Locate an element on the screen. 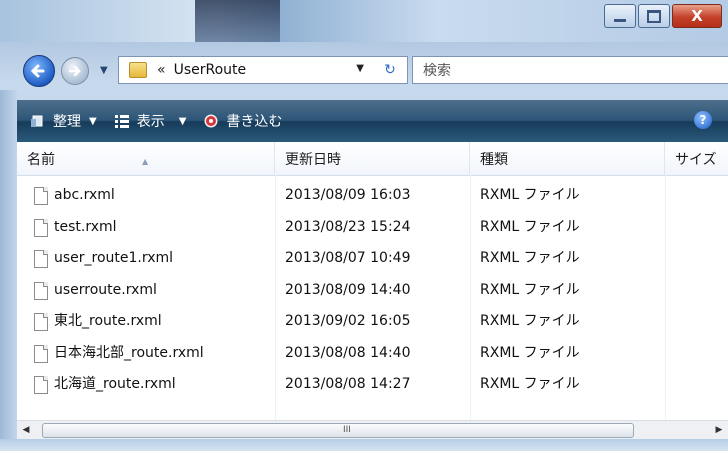 The image size is (728, 451). organize-icon is located at coordinates (37, 121).